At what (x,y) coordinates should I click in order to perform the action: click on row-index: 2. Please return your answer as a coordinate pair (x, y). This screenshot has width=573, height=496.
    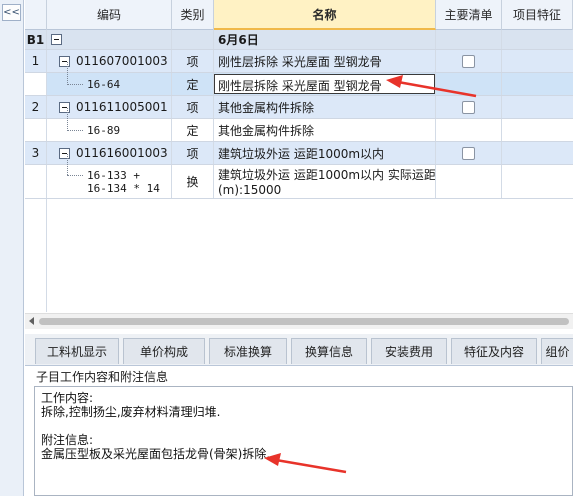
    Looking at the image, I should click on (36, 107).